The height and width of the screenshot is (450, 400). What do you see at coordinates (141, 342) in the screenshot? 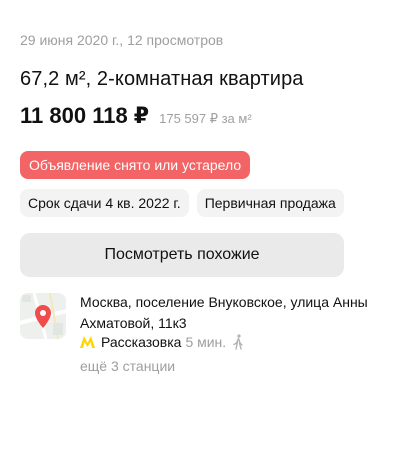
I see `metro-station-name: Рассказовка` at bounding box center [141, 342].